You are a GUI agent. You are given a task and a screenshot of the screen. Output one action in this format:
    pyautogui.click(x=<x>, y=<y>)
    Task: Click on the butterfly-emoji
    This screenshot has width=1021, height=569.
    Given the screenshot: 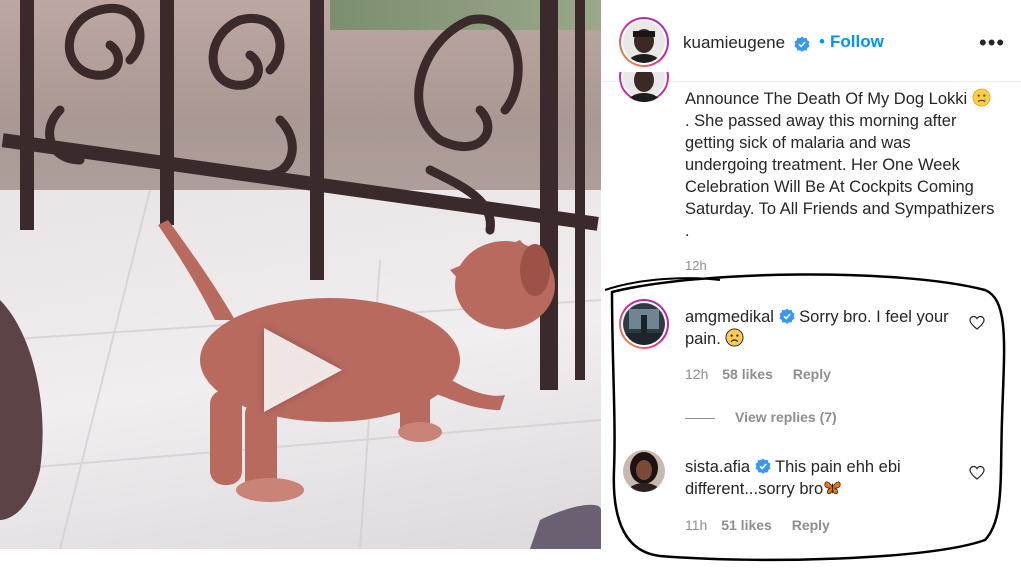 What is the action you would take?
    pyautogui.click(x=832, y=488)
    